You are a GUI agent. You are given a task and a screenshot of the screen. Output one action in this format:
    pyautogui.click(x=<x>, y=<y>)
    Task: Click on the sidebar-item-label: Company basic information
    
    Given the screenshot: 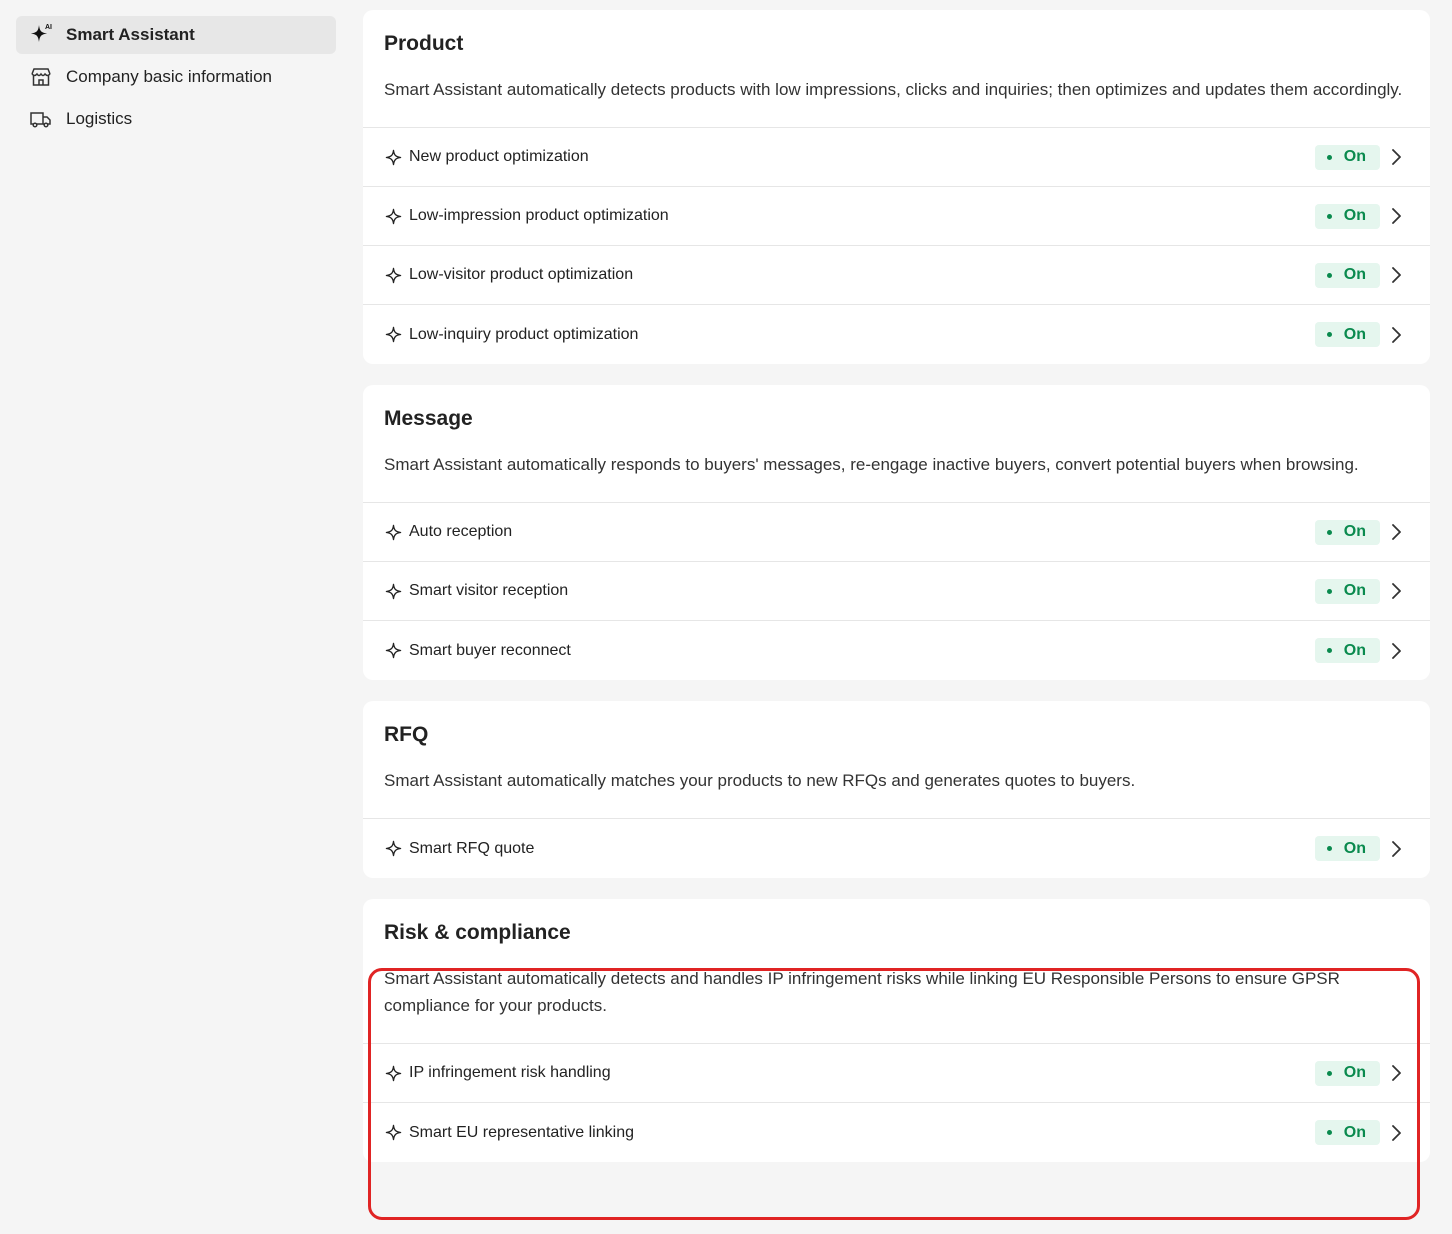 What is the action you would take?
    pyautogui.click(x=169, y=76)
    